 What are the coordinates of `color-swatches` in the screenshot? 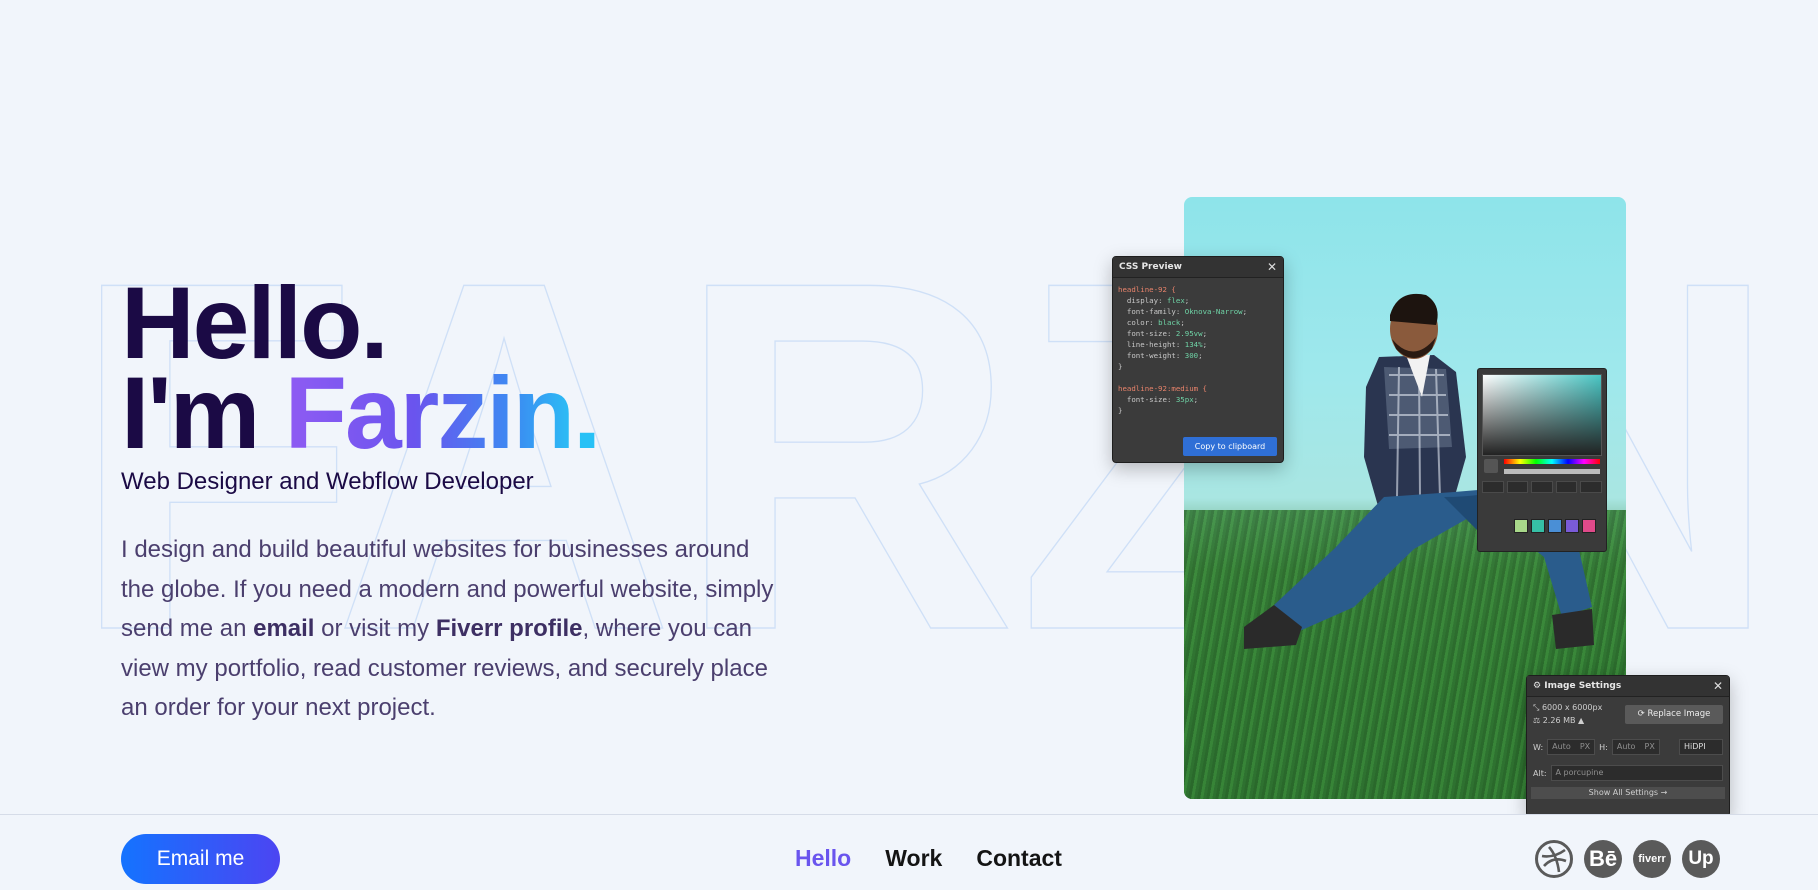 It's located at (1555, 526).